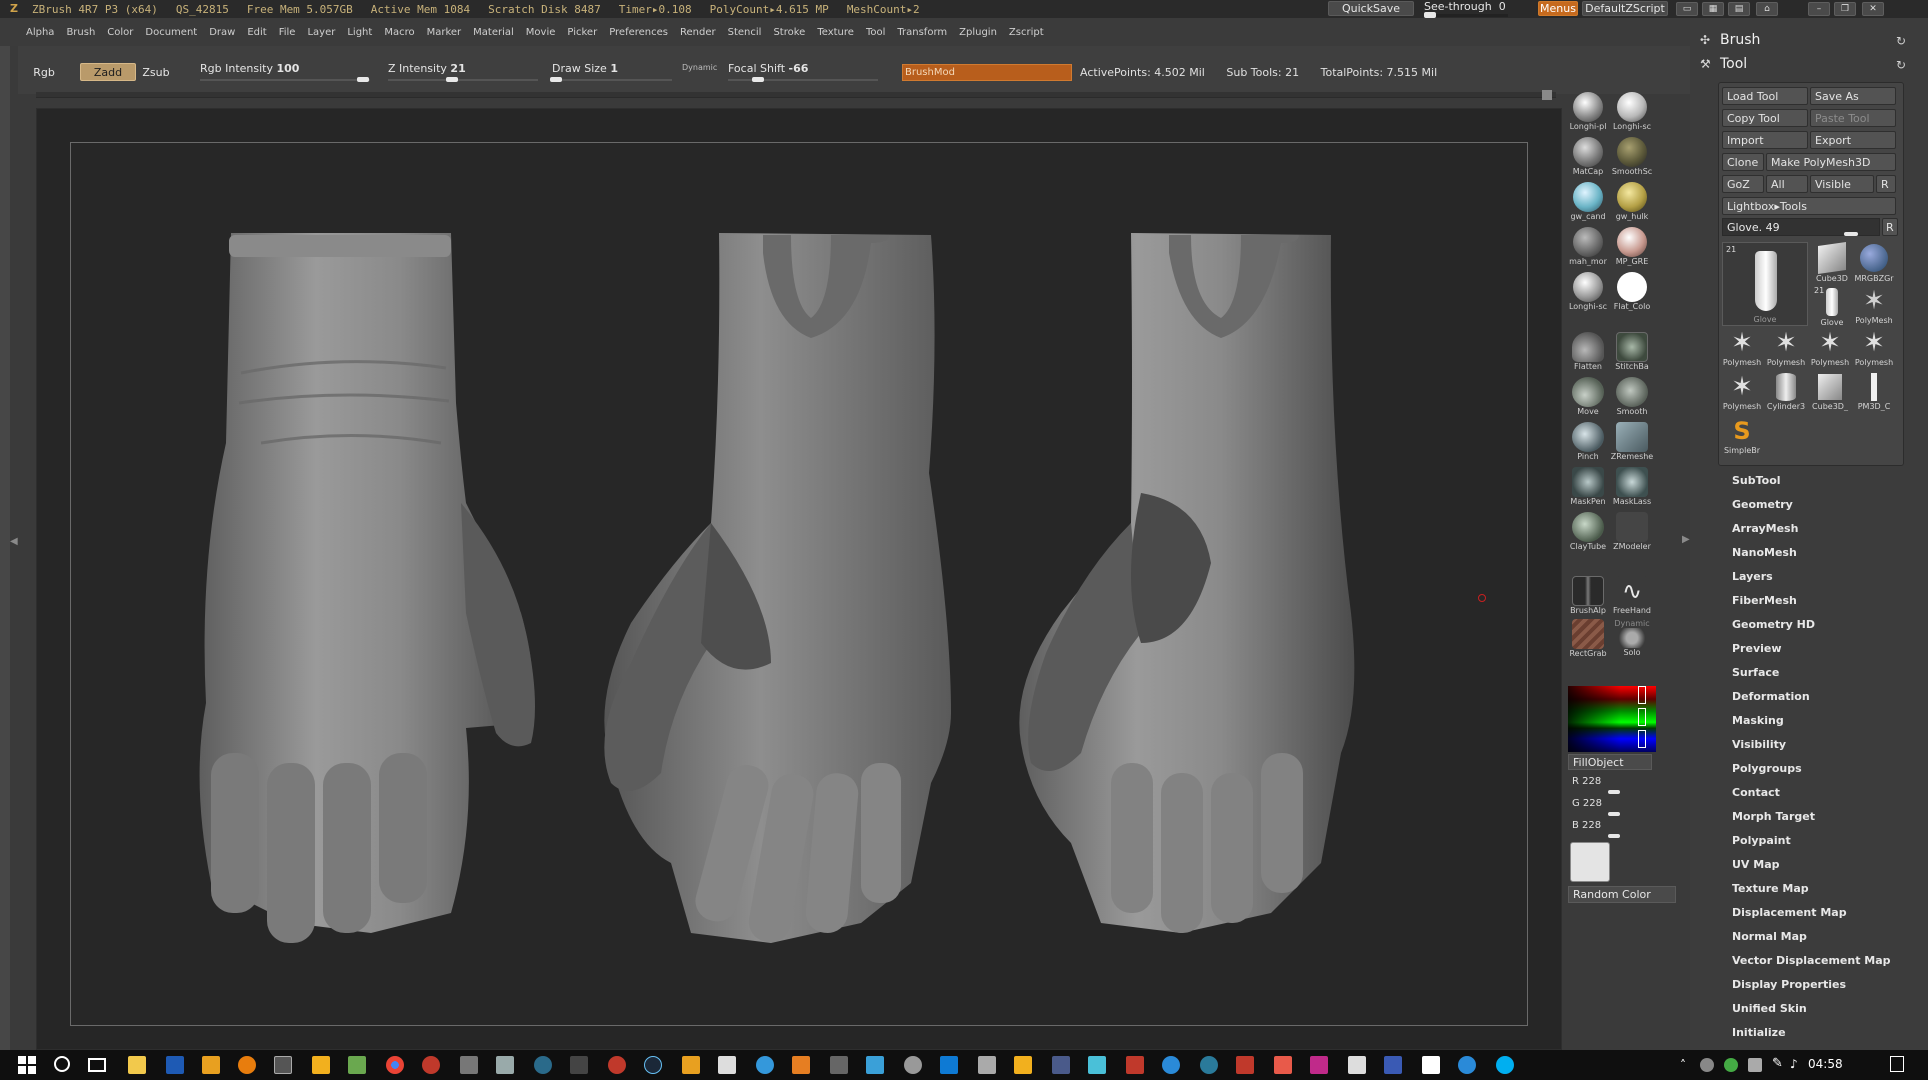 Image resolution: width=1928 pixels, height=1080 pixels. What do you see at coordinates (1687, 9) in the screenshot?
I see `palette-layout-icon: ▭` at bounding box center [1687, 9].